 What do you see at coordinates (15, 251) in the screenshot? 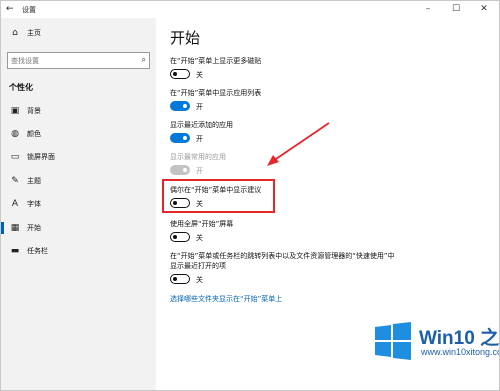
I see `taskbar-icon: ▬` at bounding box center [15, 251].